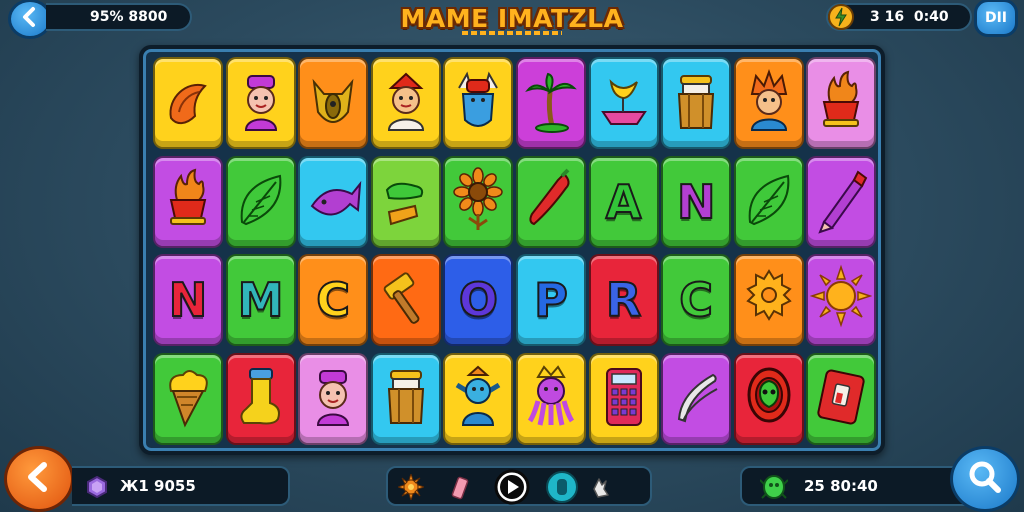 This screenshot has width=1024, height=512. I want to click on capsule-icon, so click(562, 489).